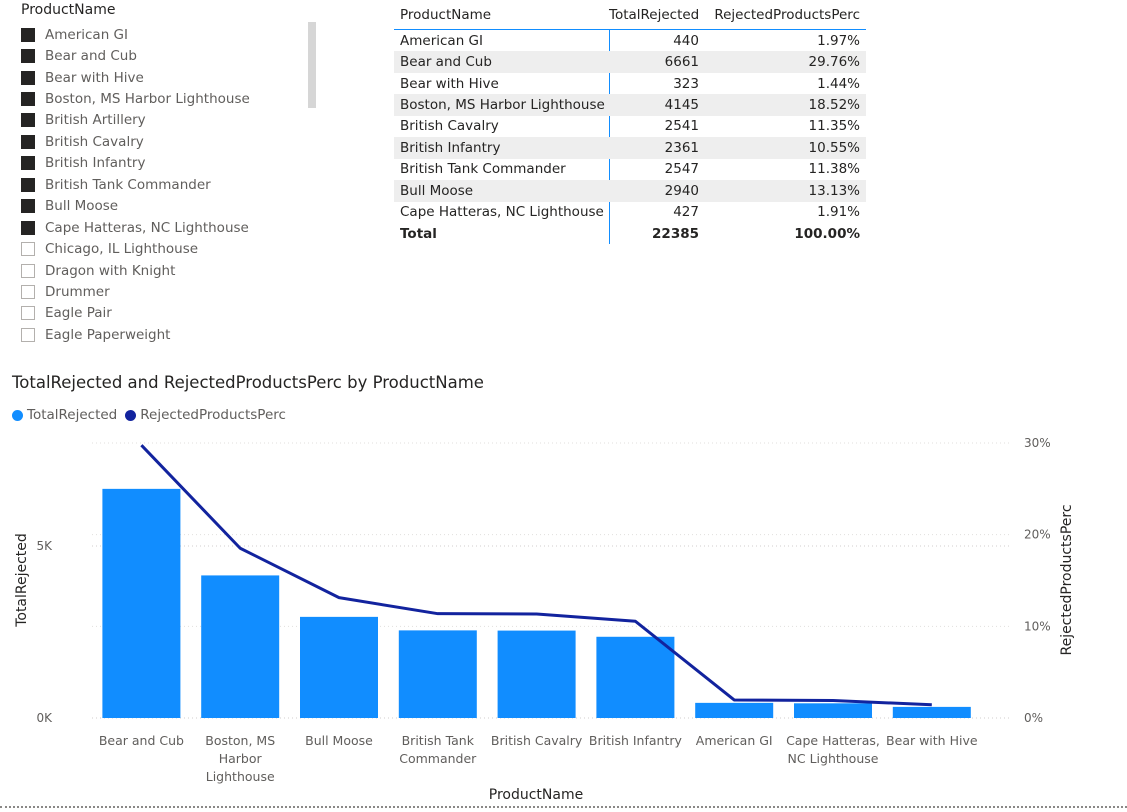  Describe the element at coordinates (833, 740) in the screenshot. I see `x-tick-label: Cape Hatteras,` at that location.